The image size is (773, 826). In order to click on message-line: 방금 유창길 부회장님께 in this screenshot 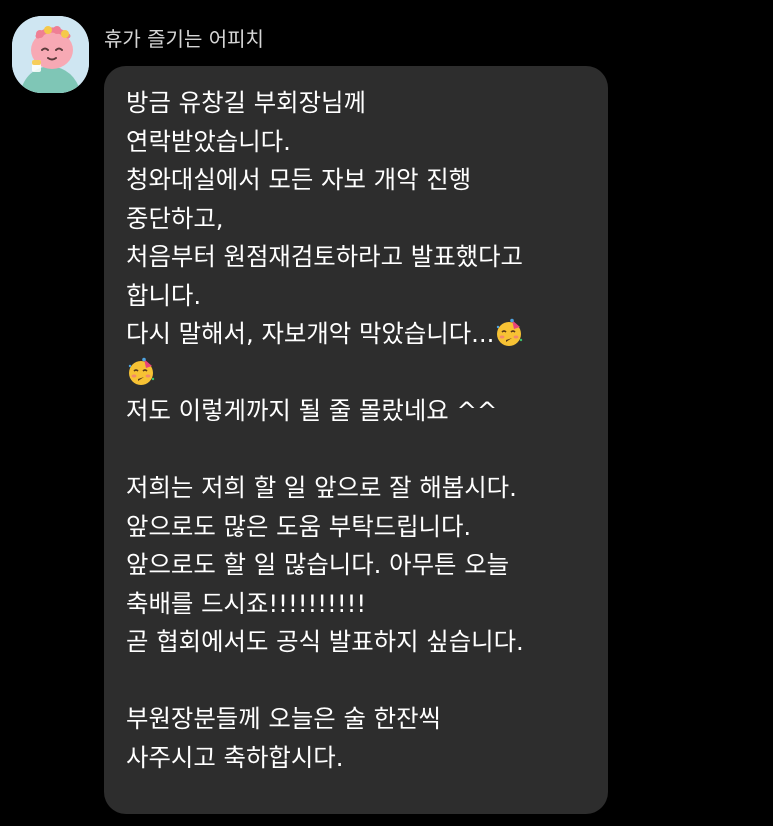, I will do `click(246, 102)`.